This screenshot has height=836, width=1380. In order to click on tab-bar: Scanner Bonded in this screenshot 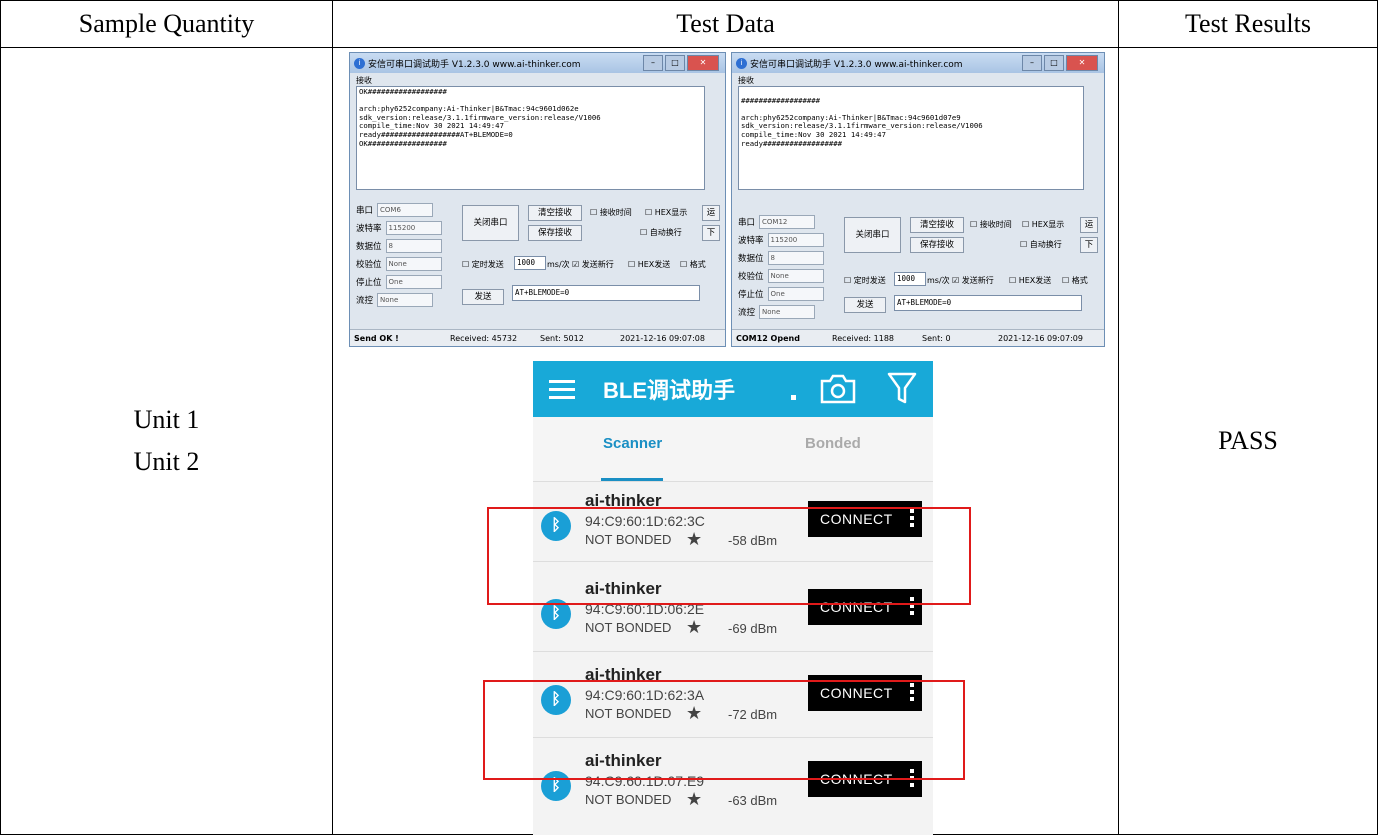, I will do `click(733, 449)`.